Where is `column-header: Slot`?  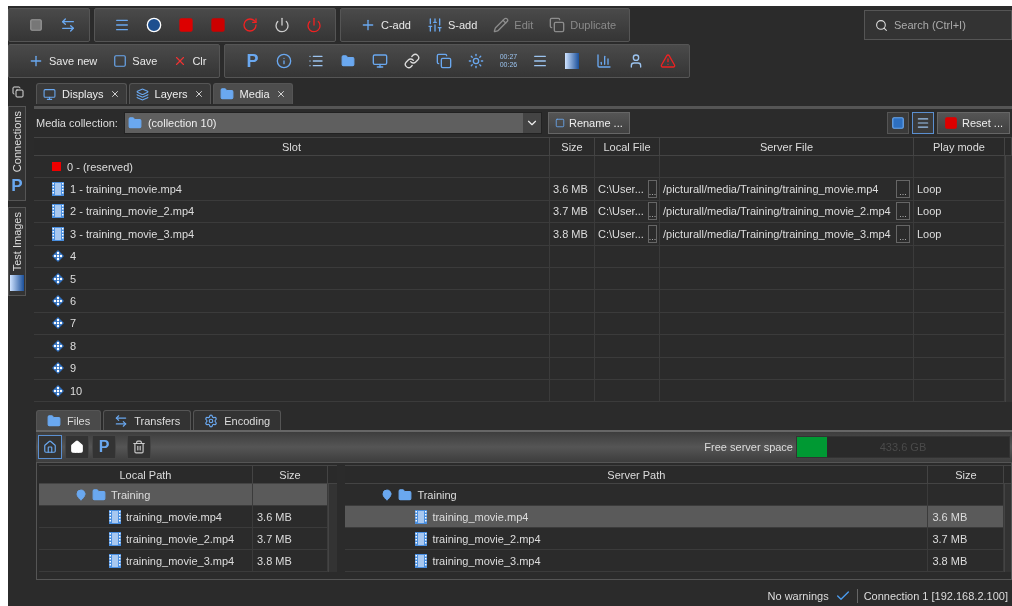 column-header: Slot is located at coordinates (292, 146).